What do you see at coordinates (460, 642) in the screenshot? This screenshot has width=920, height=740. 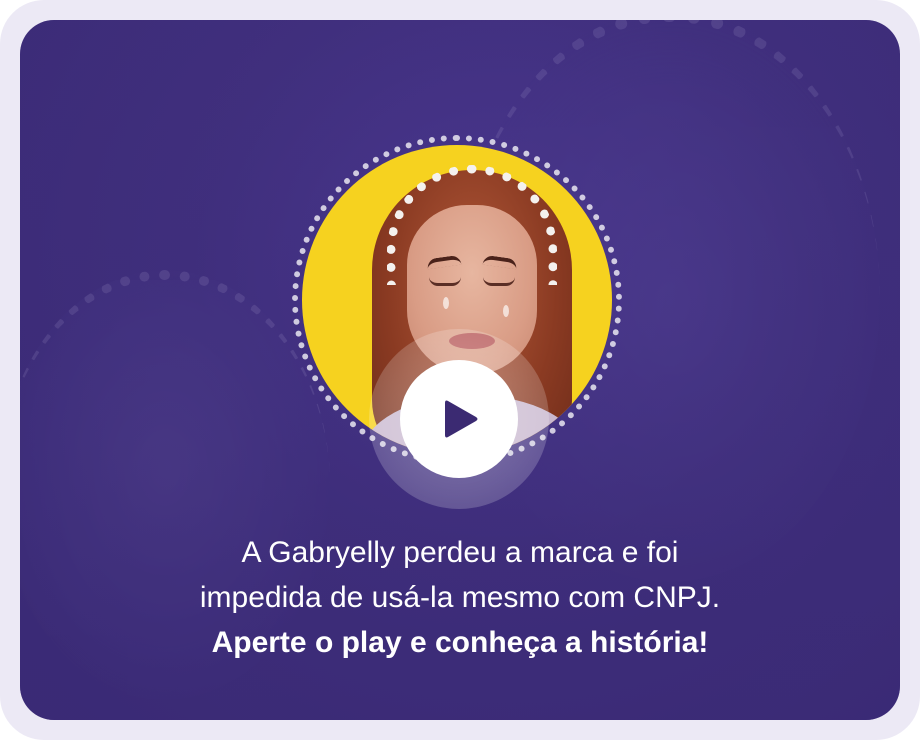 I see `caption-call-to-action: Aperte o play e conheça a história!` at bounding box center [460, 642].